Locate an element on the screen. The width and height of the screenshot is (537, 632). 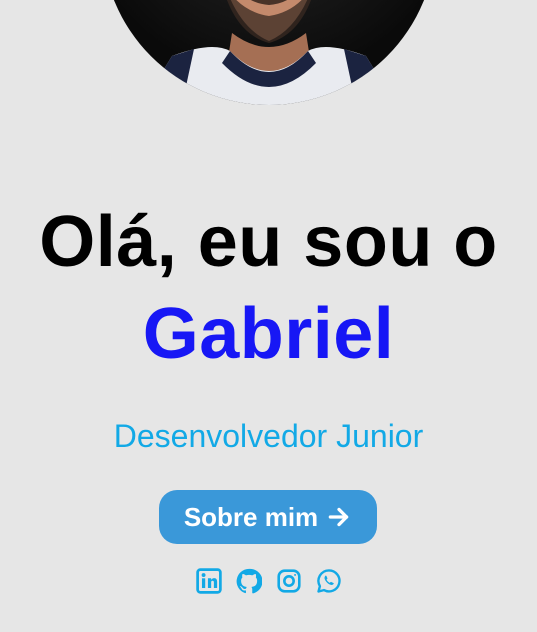
social-links is located at coordinates (268, 581).